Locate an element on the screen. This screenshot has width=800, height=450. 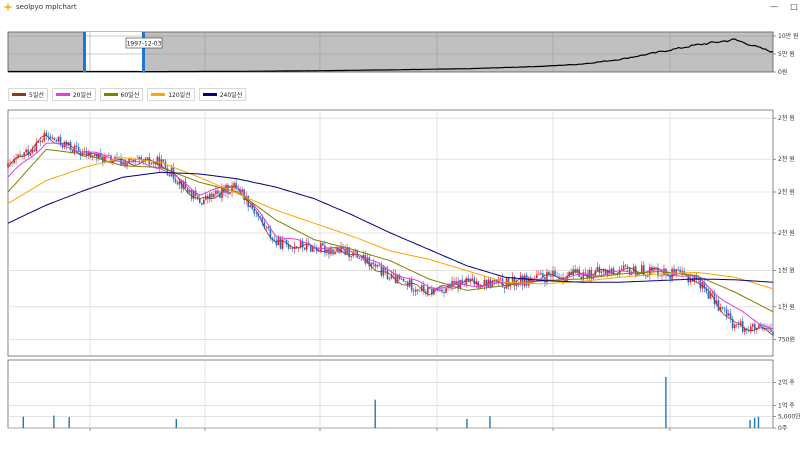
volume-tick-label: 0주 is located at coordinates (783, 428).